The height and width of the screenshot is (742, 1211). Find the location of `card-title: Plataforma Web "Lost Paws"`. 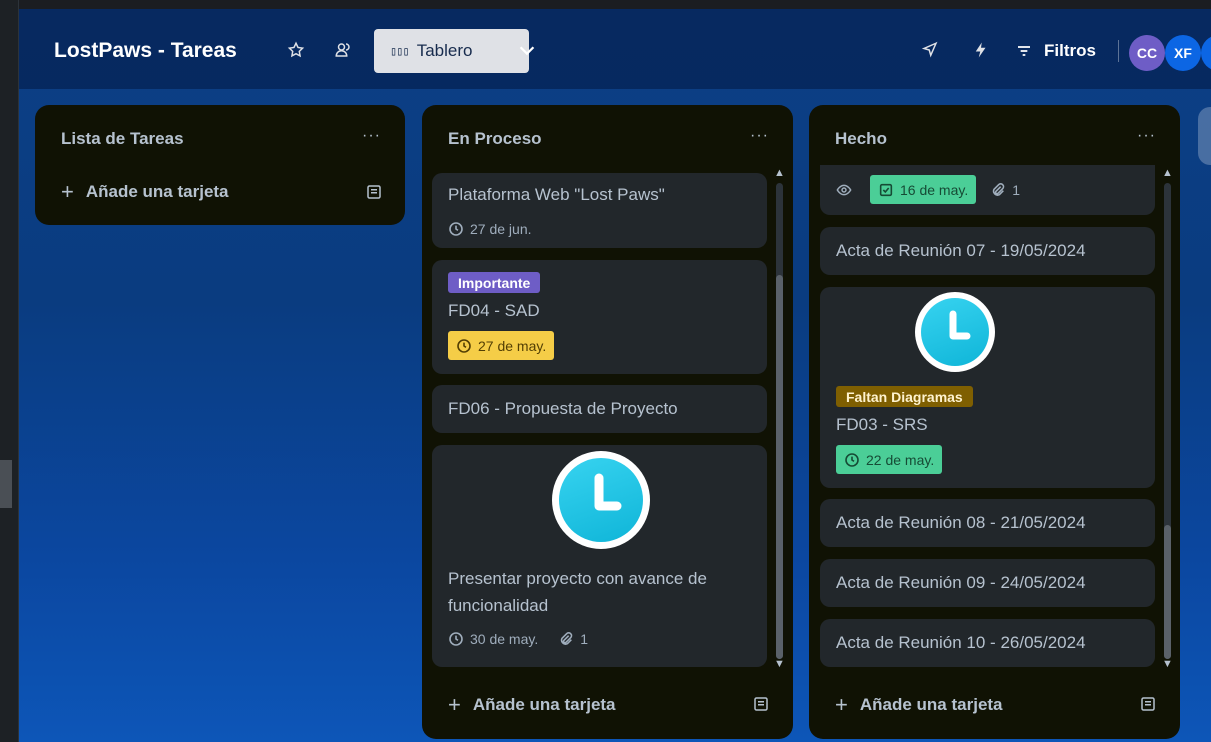

card-title: Plataforma Web "Lost Paws" is located at coordinates (556, 194).